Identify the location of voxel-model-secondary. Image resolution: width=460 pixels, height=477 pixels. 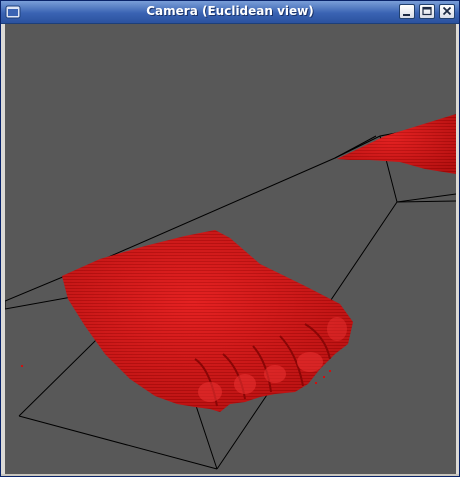
(396, 144).